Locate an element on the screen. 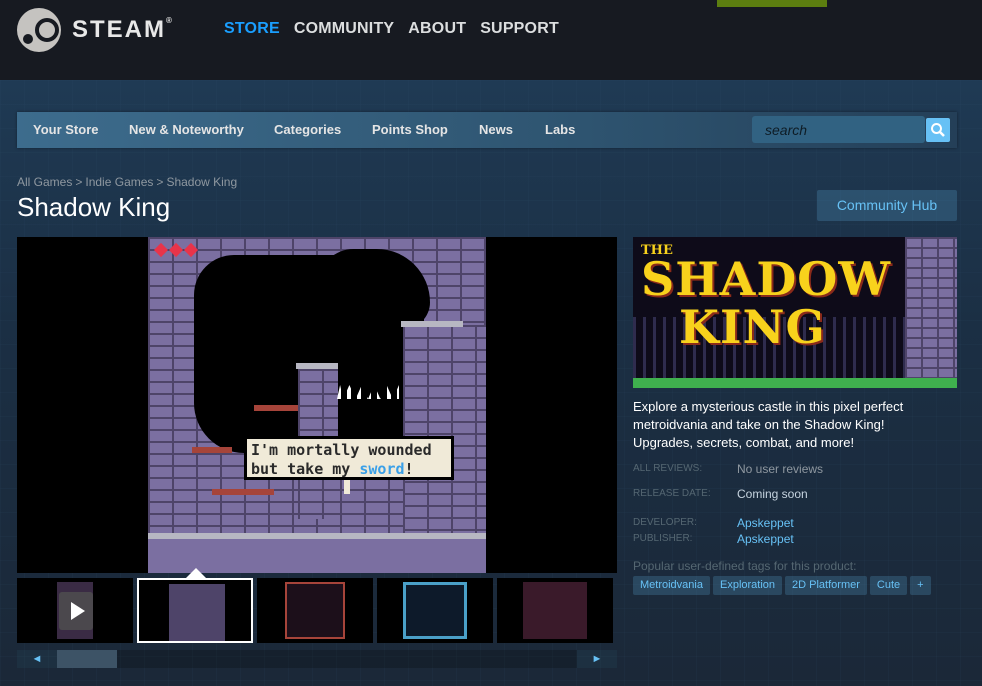 The height and width of the screenshot is (686, 982). tag-metroidvania: Metroidvania is located at coordinates (671, 585).